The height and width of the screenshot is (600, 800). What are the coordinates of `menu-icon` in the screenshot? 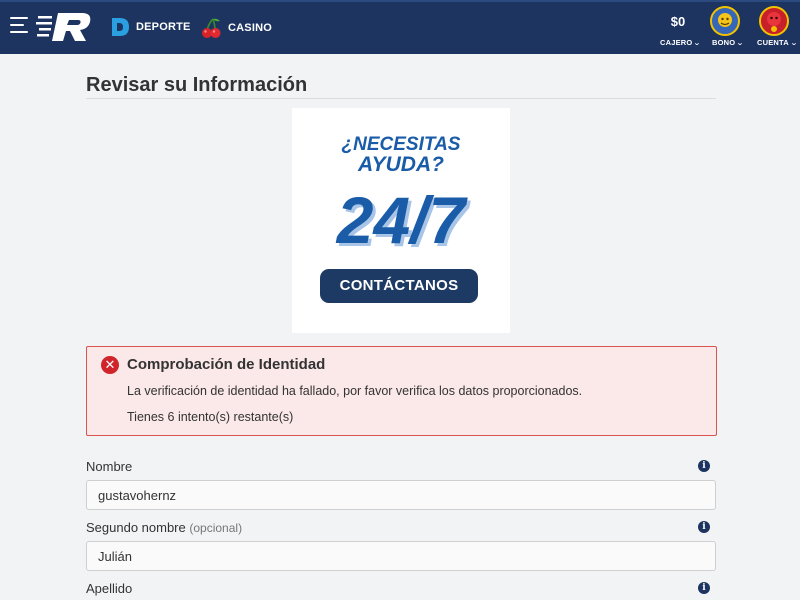 It's located at (19, 26).